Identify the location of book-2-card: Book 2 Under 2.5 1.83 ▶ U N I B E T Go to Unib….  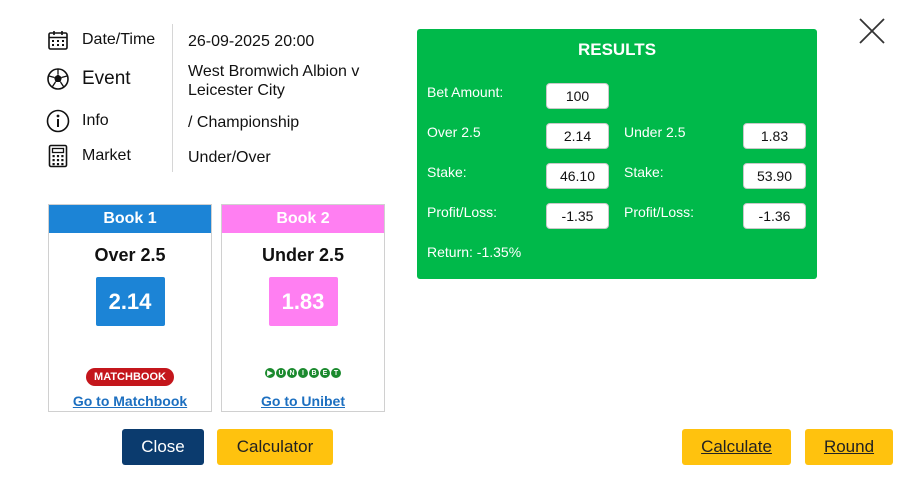
(303, 308).